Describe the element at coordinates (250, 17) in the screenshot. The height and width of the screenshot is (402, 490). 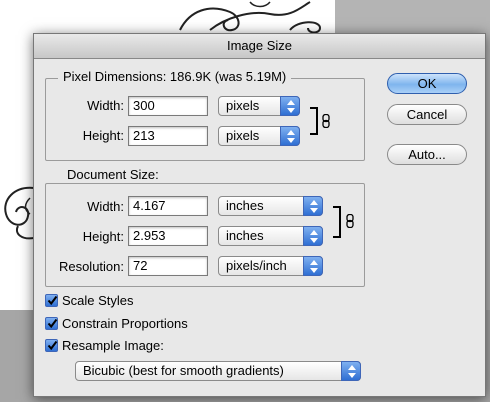
I see `ornament-top-image` at that location.